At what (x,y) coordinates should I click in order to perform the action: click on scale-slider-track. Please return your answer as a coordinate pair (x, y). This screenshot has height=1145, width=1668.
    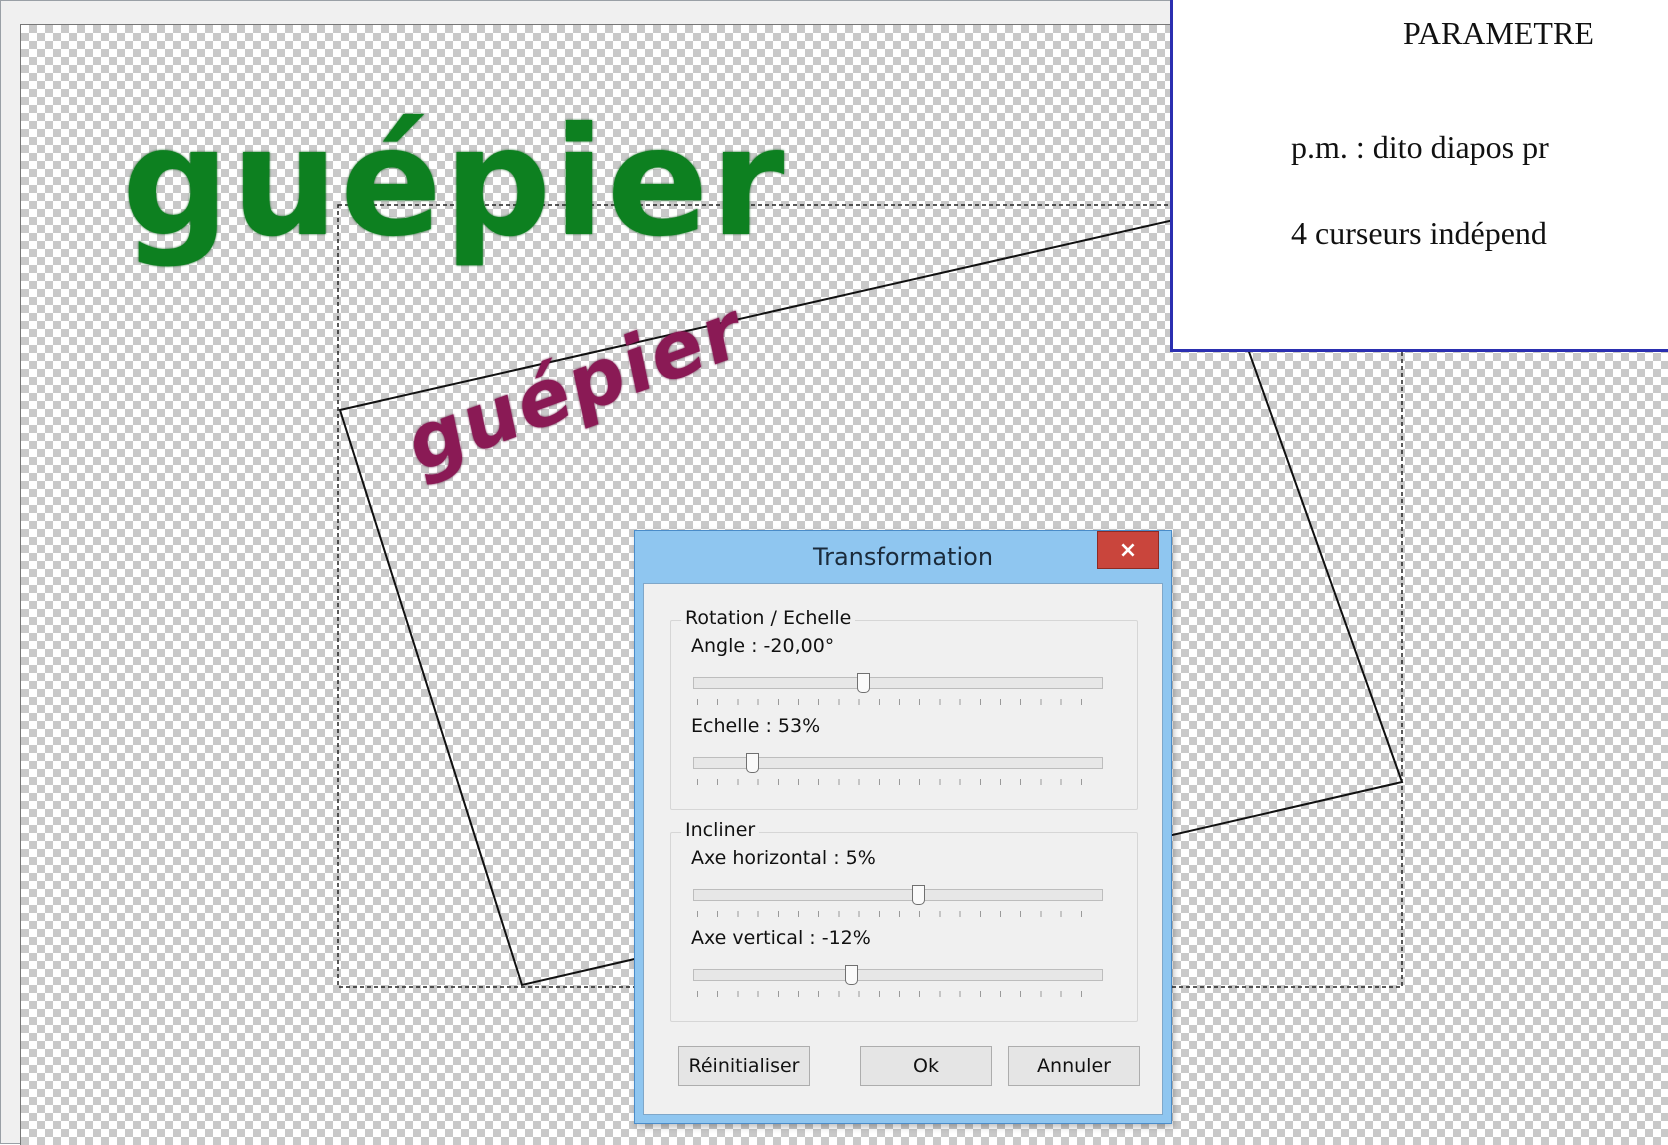
    Looking at the image, I should click on (898, 763).